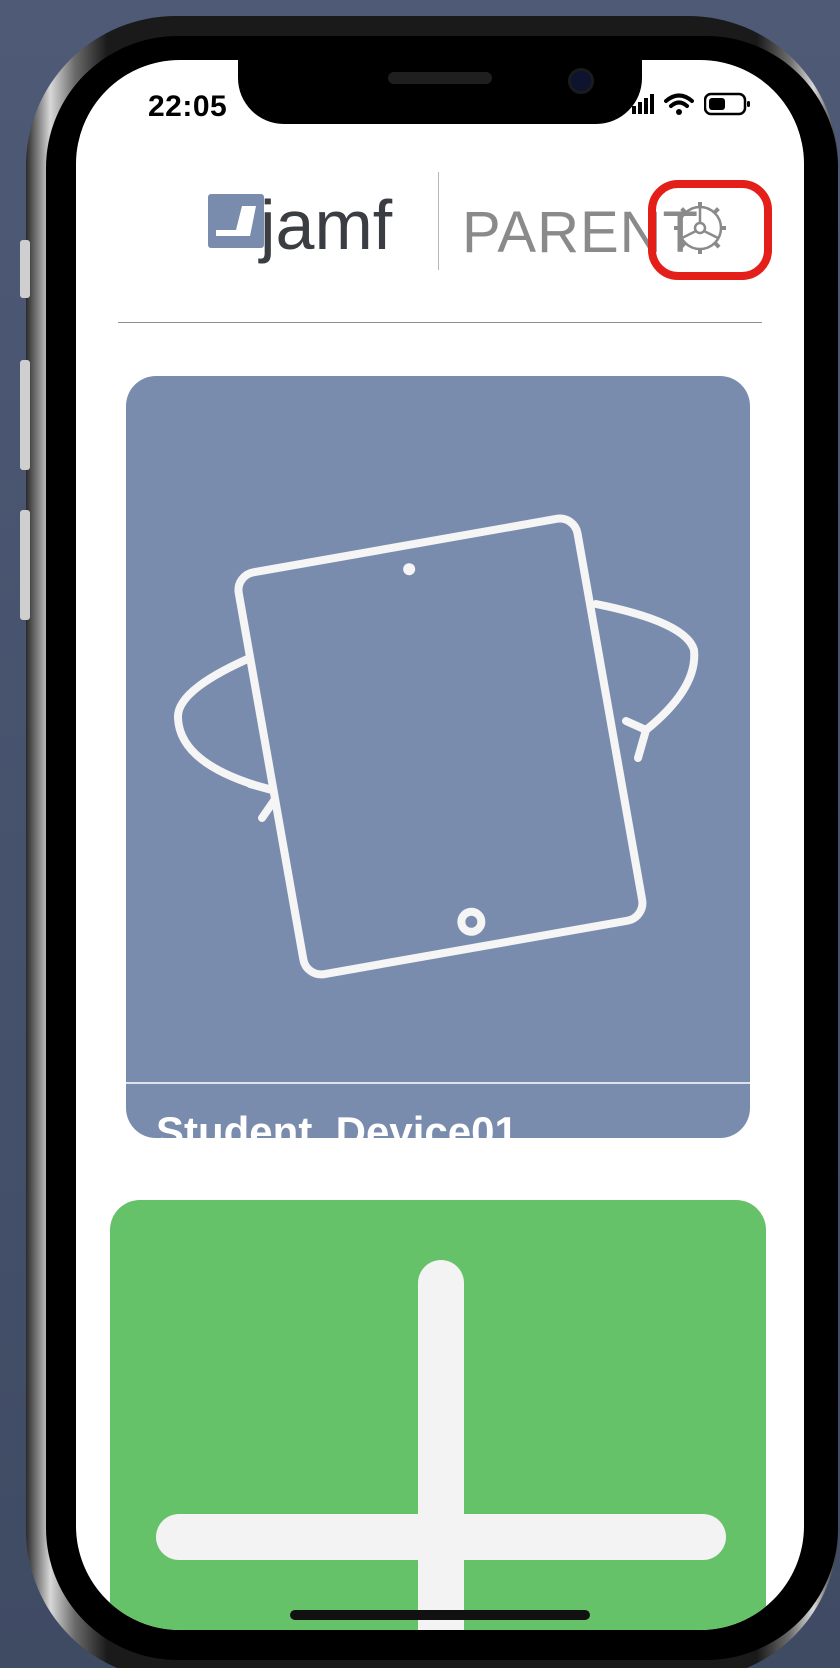  Describe the element at coordinates (438, 1083) in the screenshot. I see `card-separator` at that location.